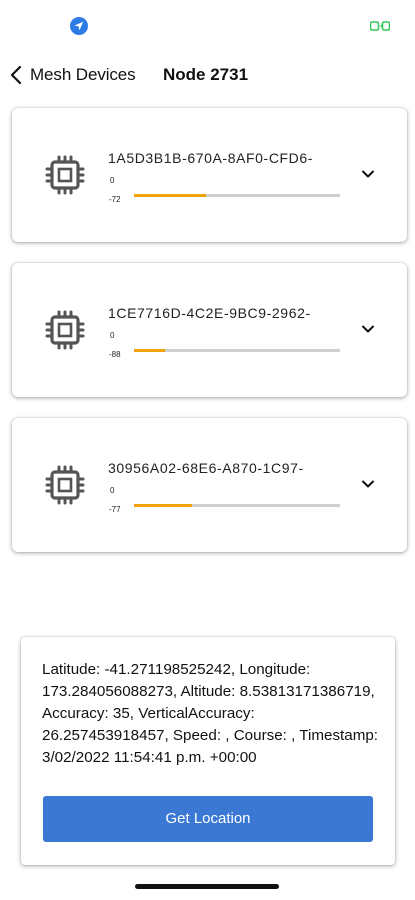  I want to click on page-title: Node 2731, so click(206, 74).